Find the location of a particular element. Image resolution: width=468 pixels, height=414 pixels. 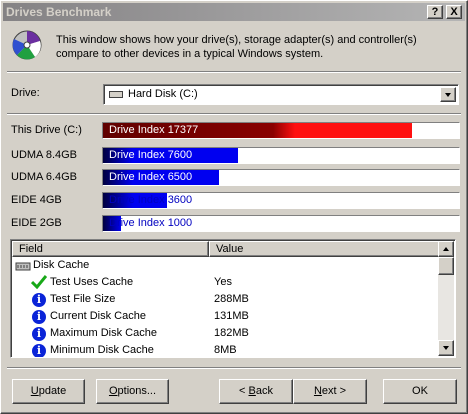

row-field: Test Uses Cache is located at coordinates (92, 282).